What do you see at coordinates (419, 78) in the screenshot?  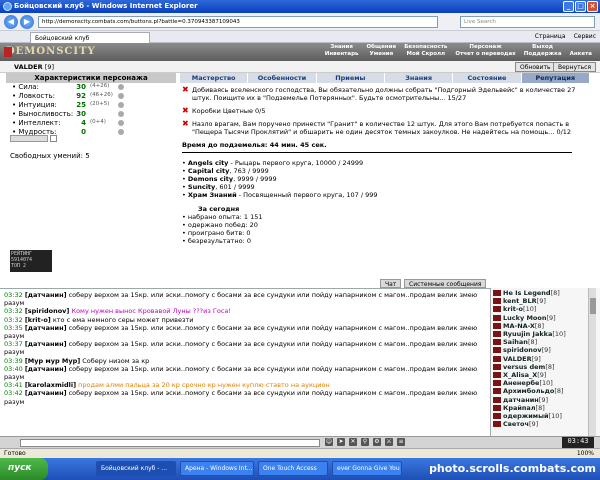 I see `tab-knowledge: Знания` at bounding box center [419, 78].